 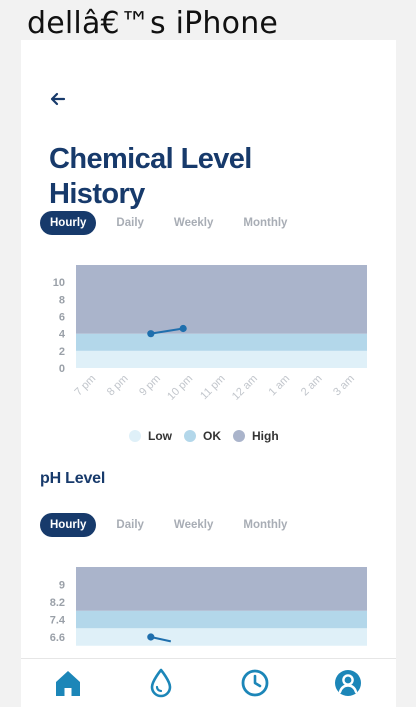 I want to click on home-icon, so click(x=68, y=683).